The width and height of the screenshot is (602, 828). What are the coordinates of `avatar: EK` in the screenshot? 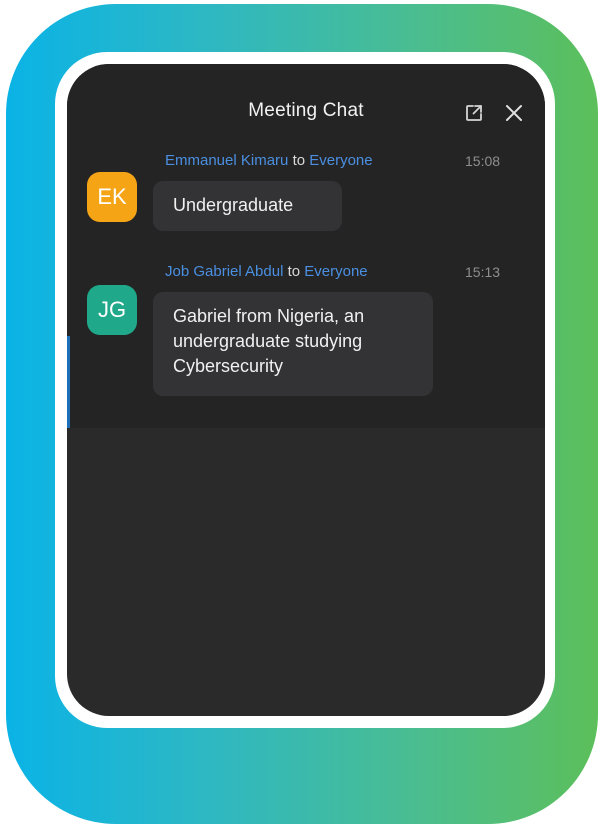 It's located at (112, 197).